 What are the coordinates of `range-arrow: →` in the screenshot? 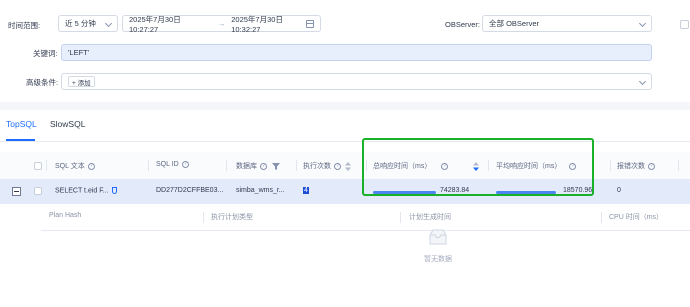 It's located at (221, 23).